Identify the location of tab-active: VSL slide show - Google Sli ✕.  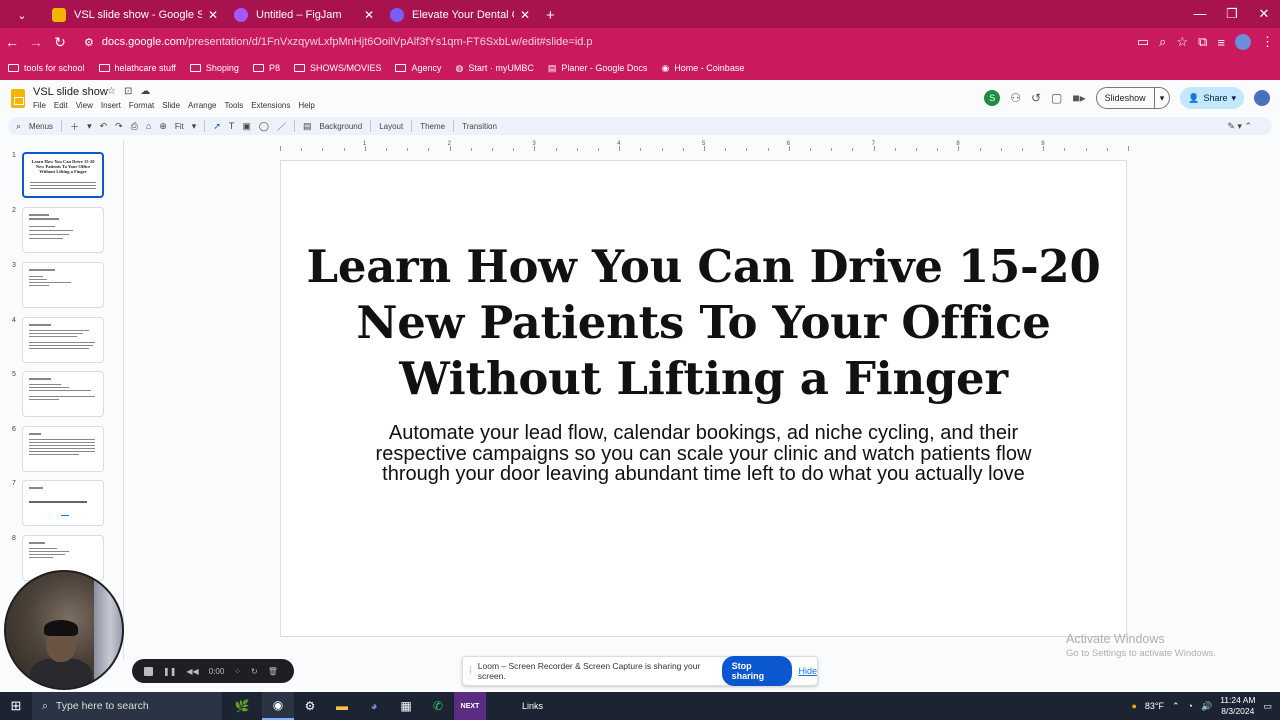
(135, 15).